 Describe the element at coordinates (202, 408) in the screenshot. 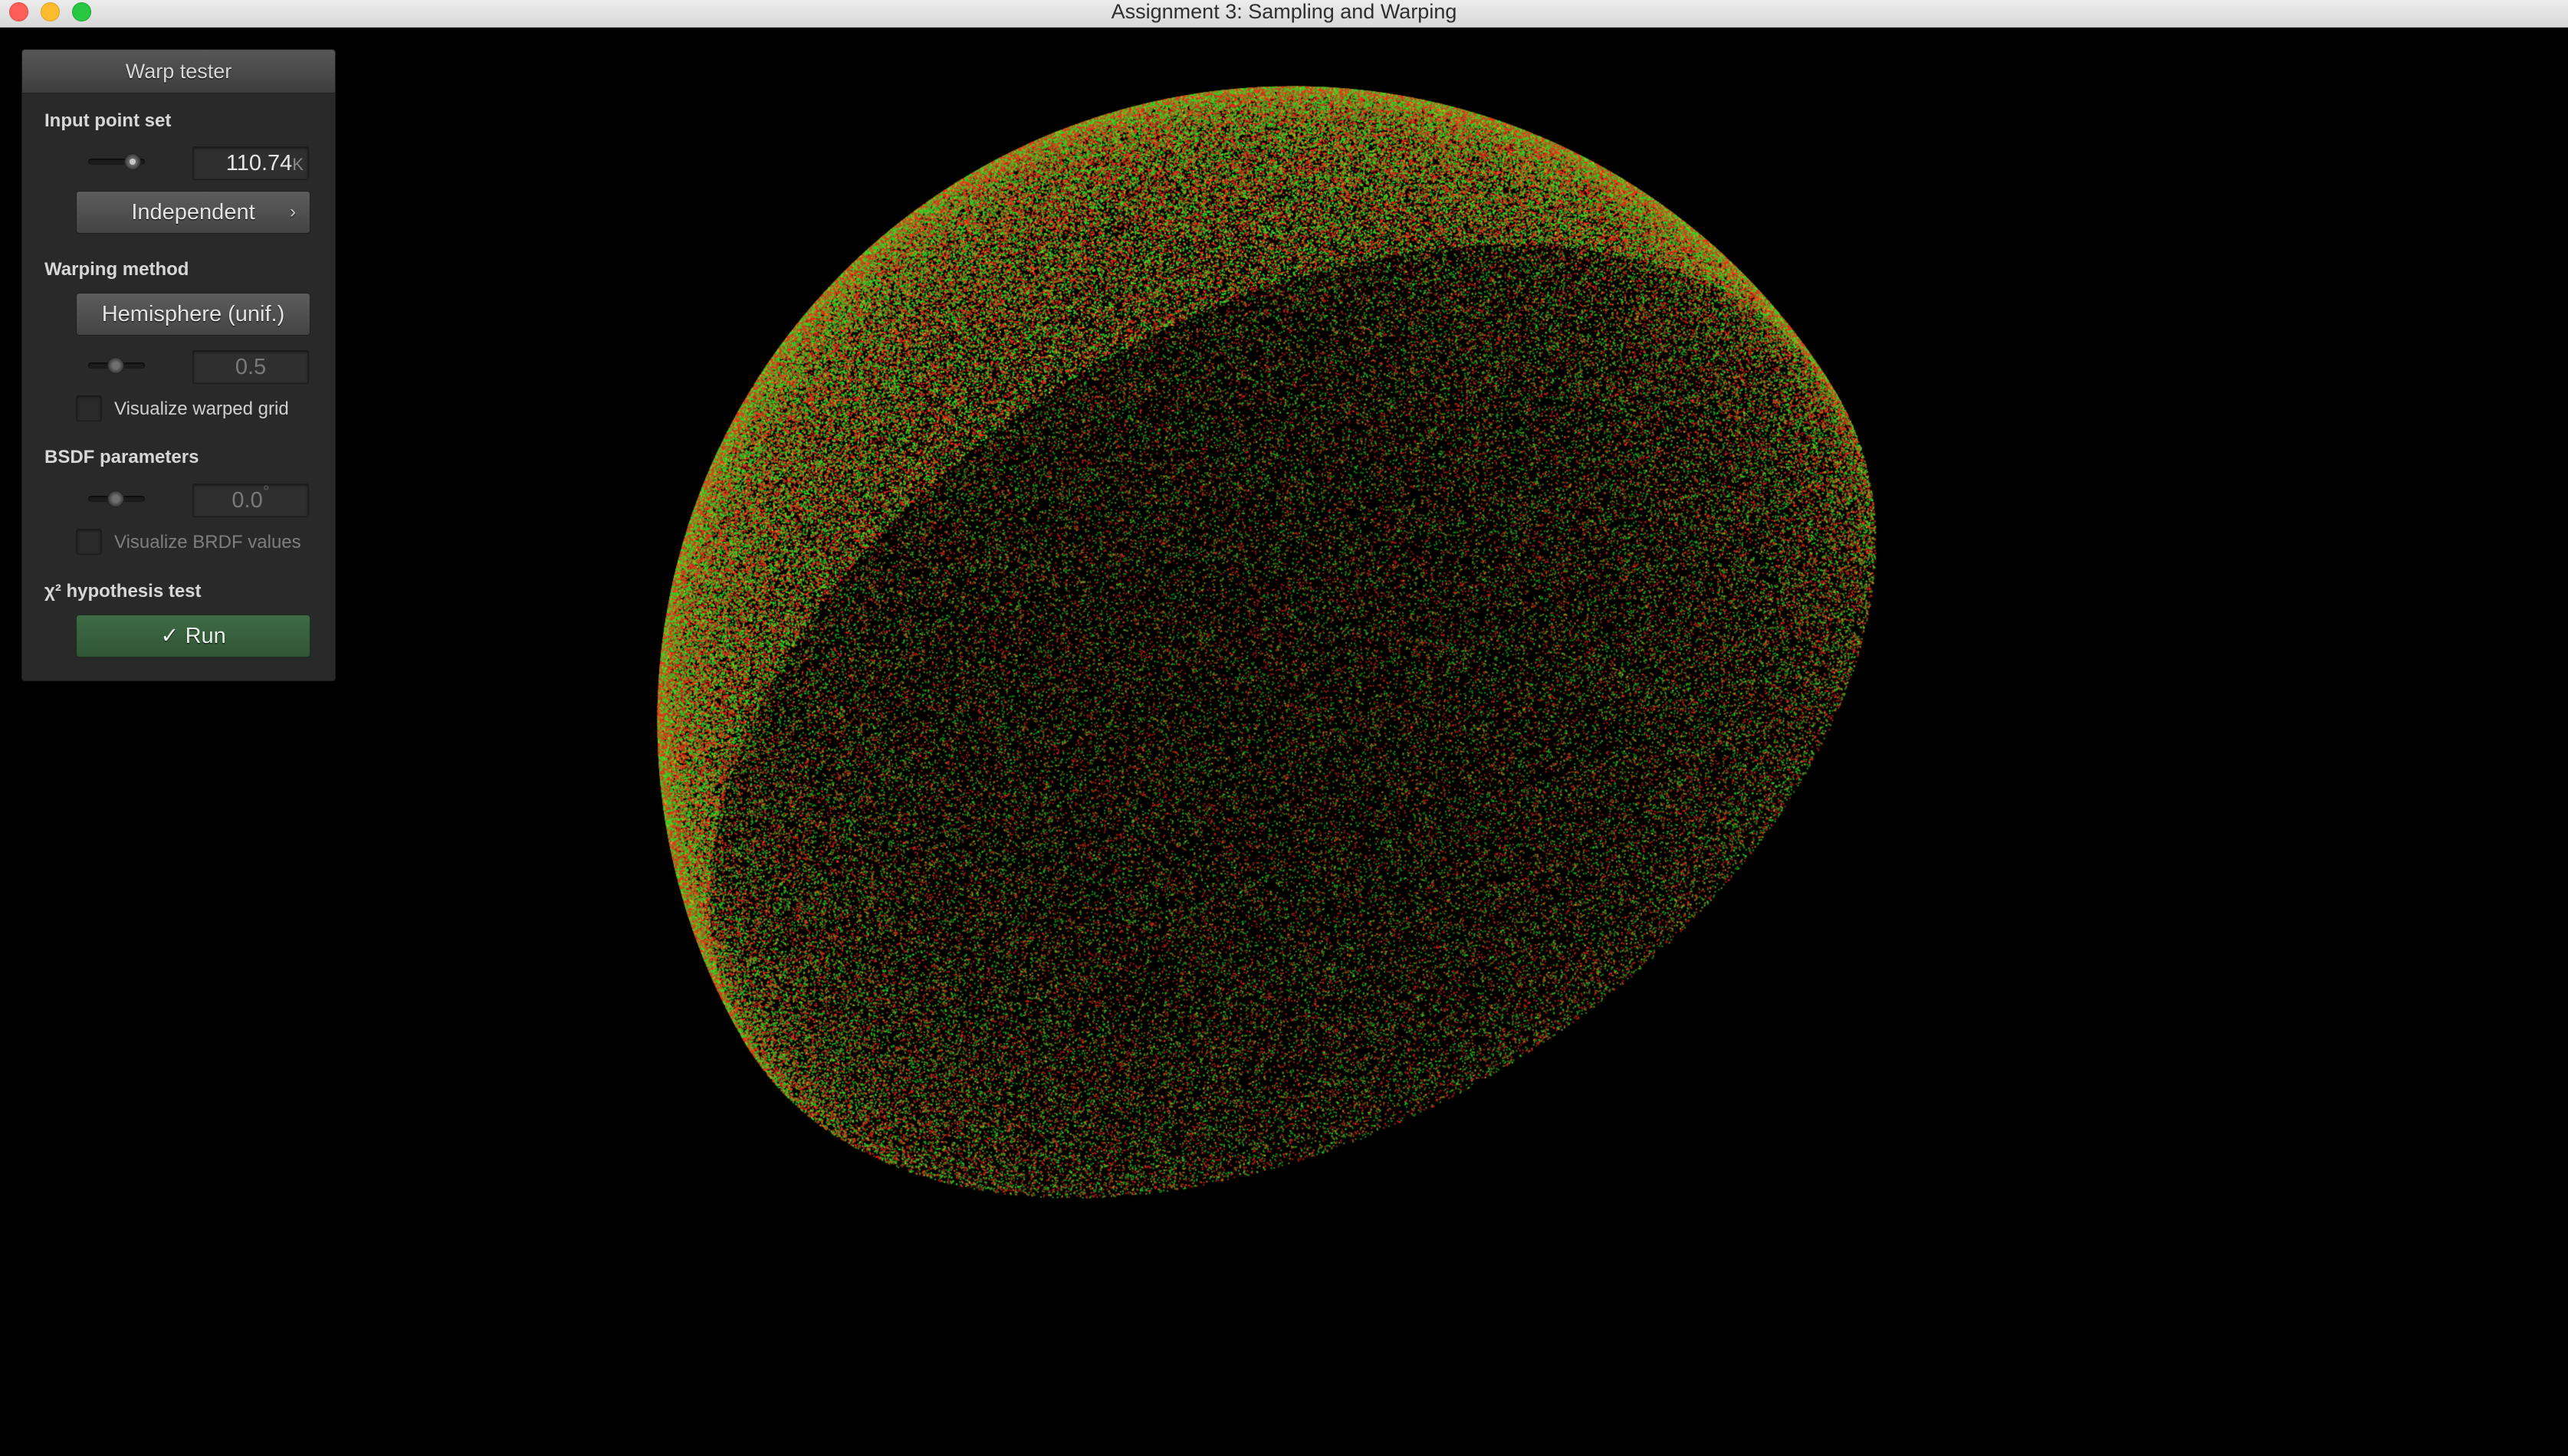

I see `visualize-warped-grid-label: Visualize warped grid` at that location.